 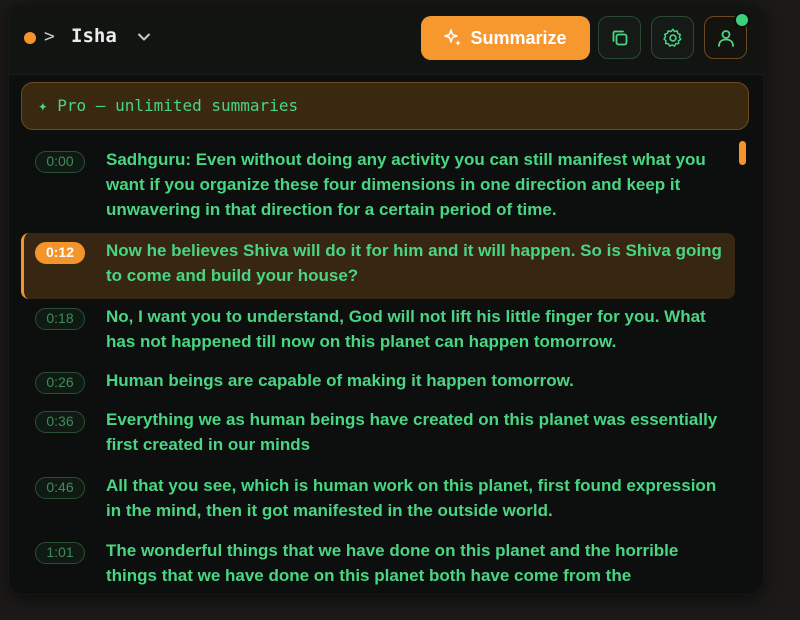 What do you see at coordinates (60, 553) in the screenshot?
I see `timestamp-chip: 1:01` at bounding box center [60, 553].